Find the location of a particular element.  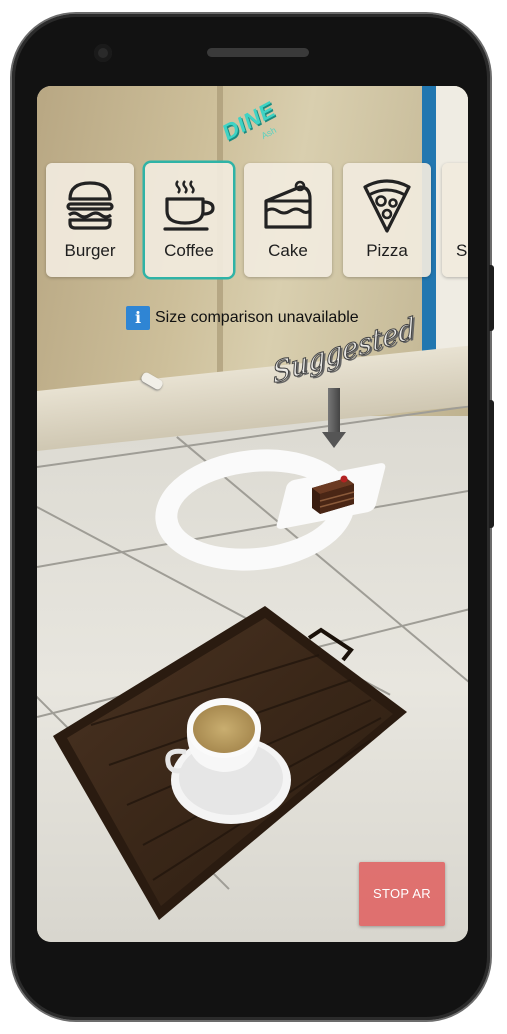

info-message: Size comparison unavailable is located at coordinates (257, 317).